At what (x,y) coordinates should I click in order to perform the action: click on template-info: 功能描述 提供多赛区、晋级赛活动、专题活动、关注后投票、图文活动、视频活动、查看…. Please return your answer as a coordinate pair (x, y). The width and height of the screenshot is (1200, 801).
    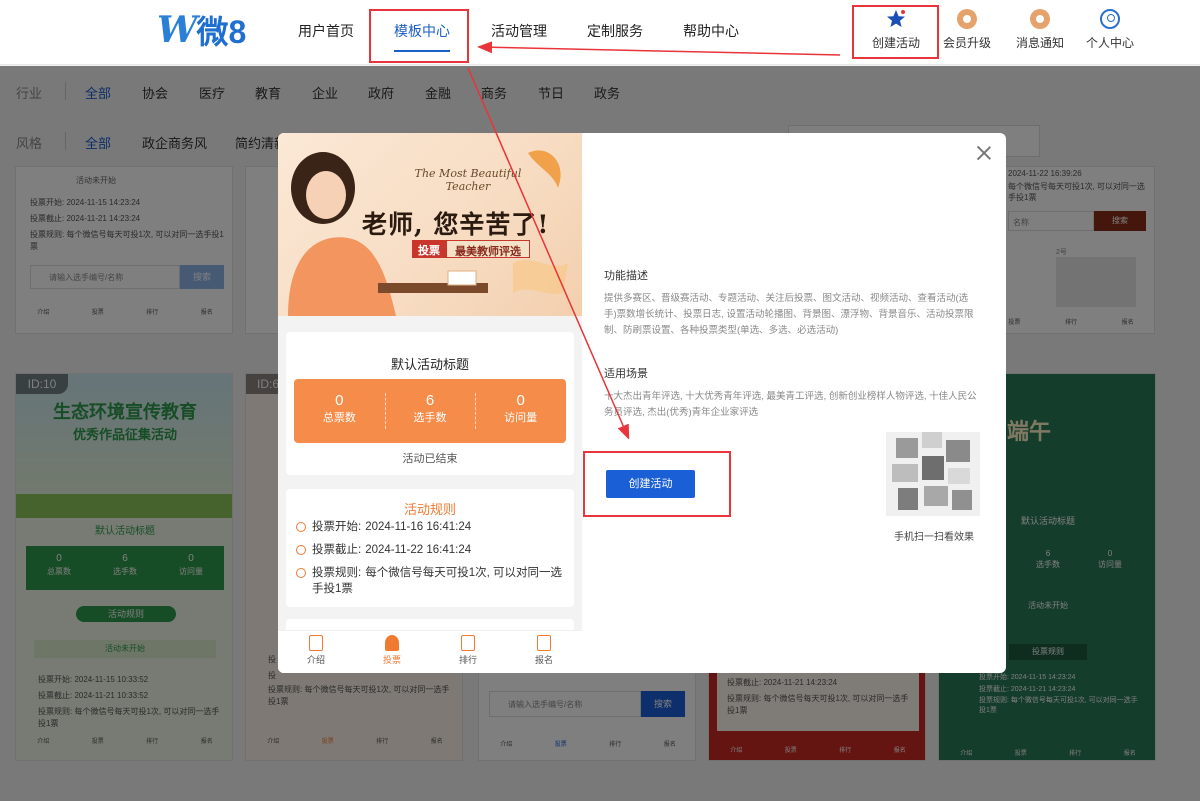
    Looking at the image, I should click on (792, 357).